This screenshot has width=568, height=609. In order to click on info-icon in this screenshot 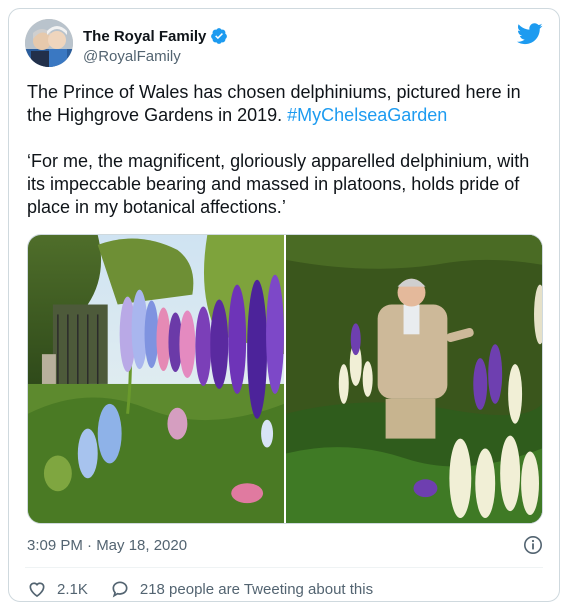, I will do `click(533, 545)`.